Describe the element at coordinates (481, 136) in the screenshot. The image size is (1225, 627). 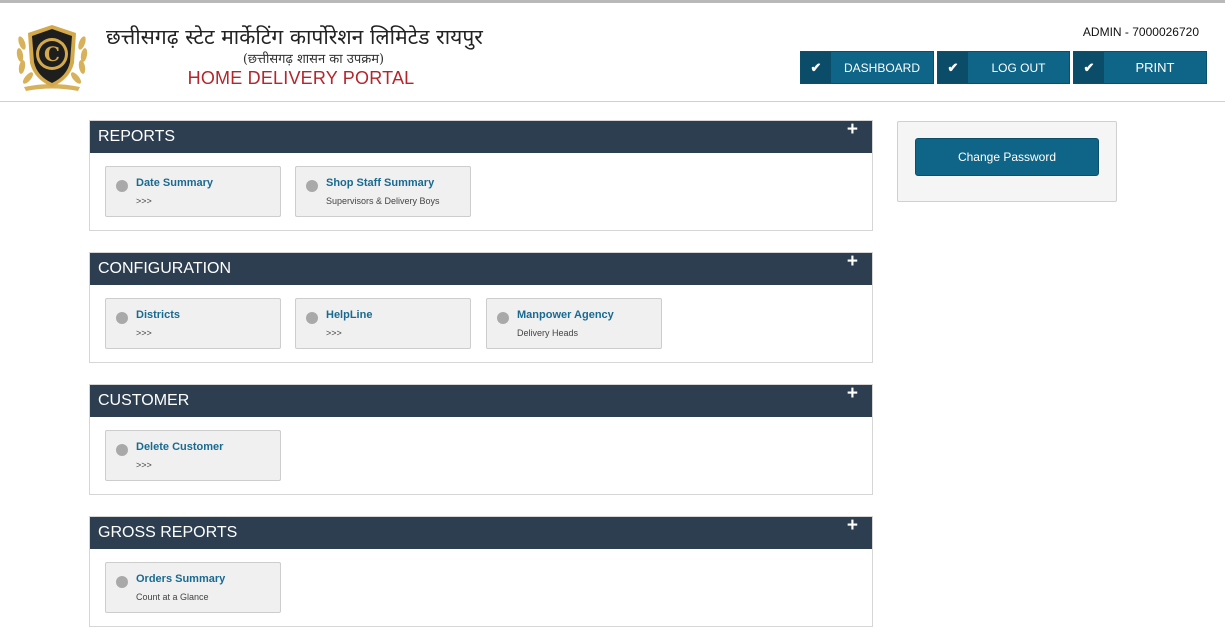
I see `panel-header-reports: REPORTS +` at that location.